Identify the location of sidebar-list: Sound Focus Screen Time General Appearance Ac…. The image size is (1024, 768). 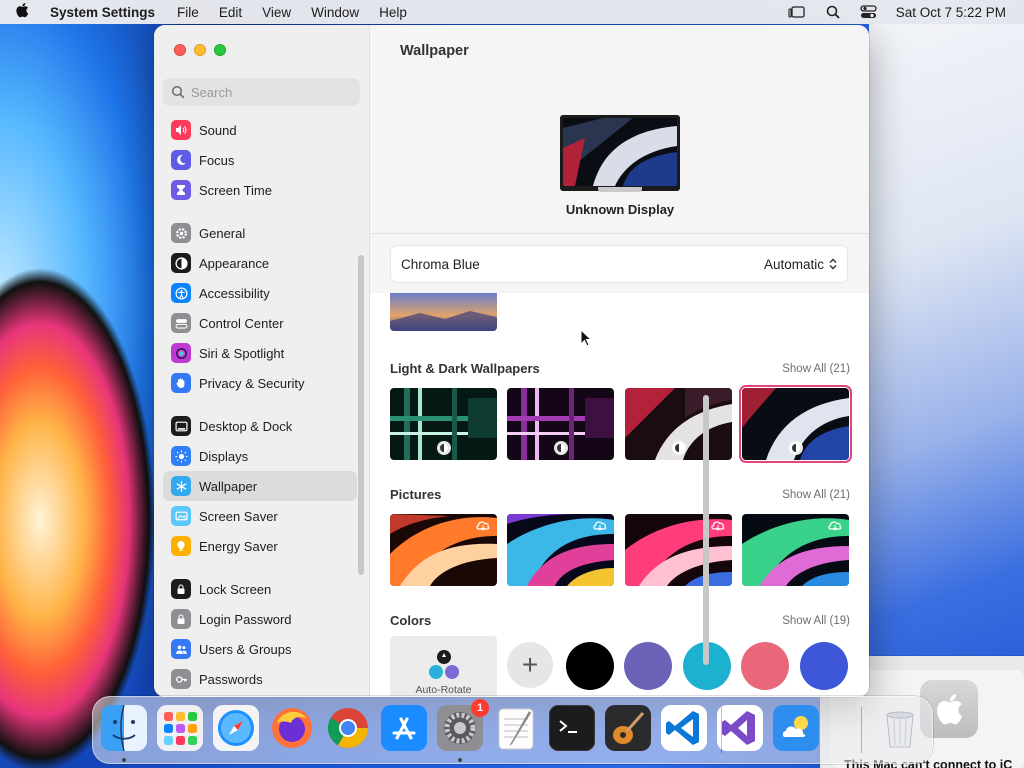
(260, 404).